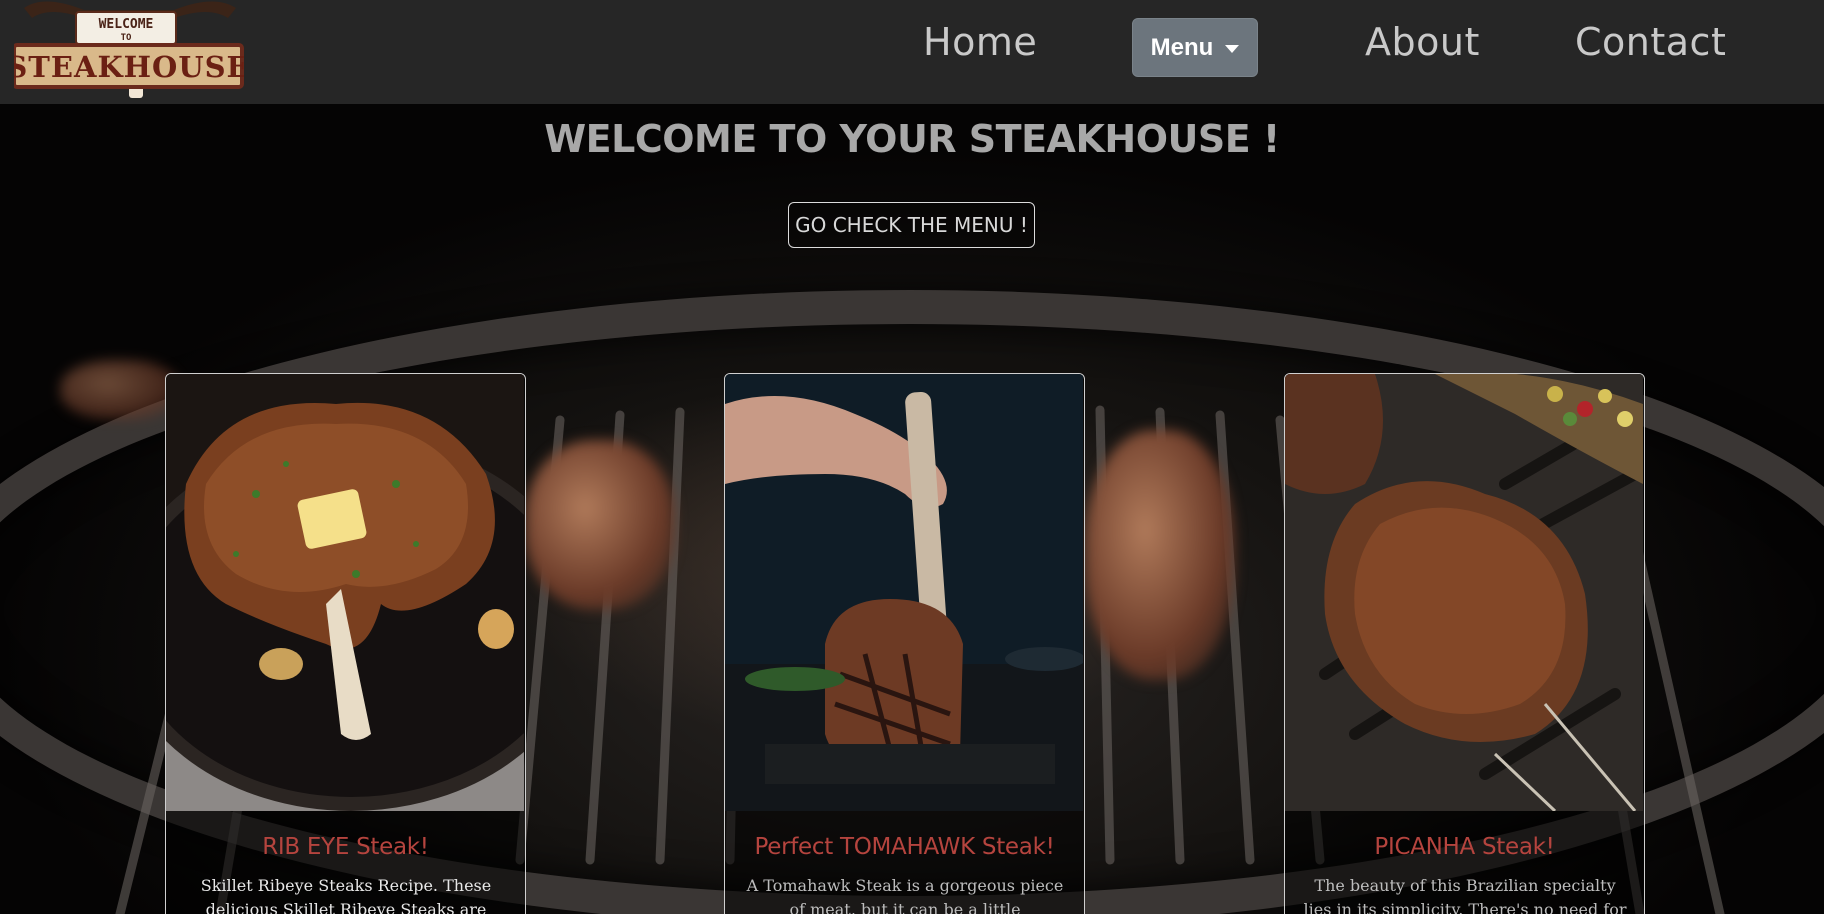  I want to click on card-title: Perfect TOMAHAWK Steak!, so click(904, 847).